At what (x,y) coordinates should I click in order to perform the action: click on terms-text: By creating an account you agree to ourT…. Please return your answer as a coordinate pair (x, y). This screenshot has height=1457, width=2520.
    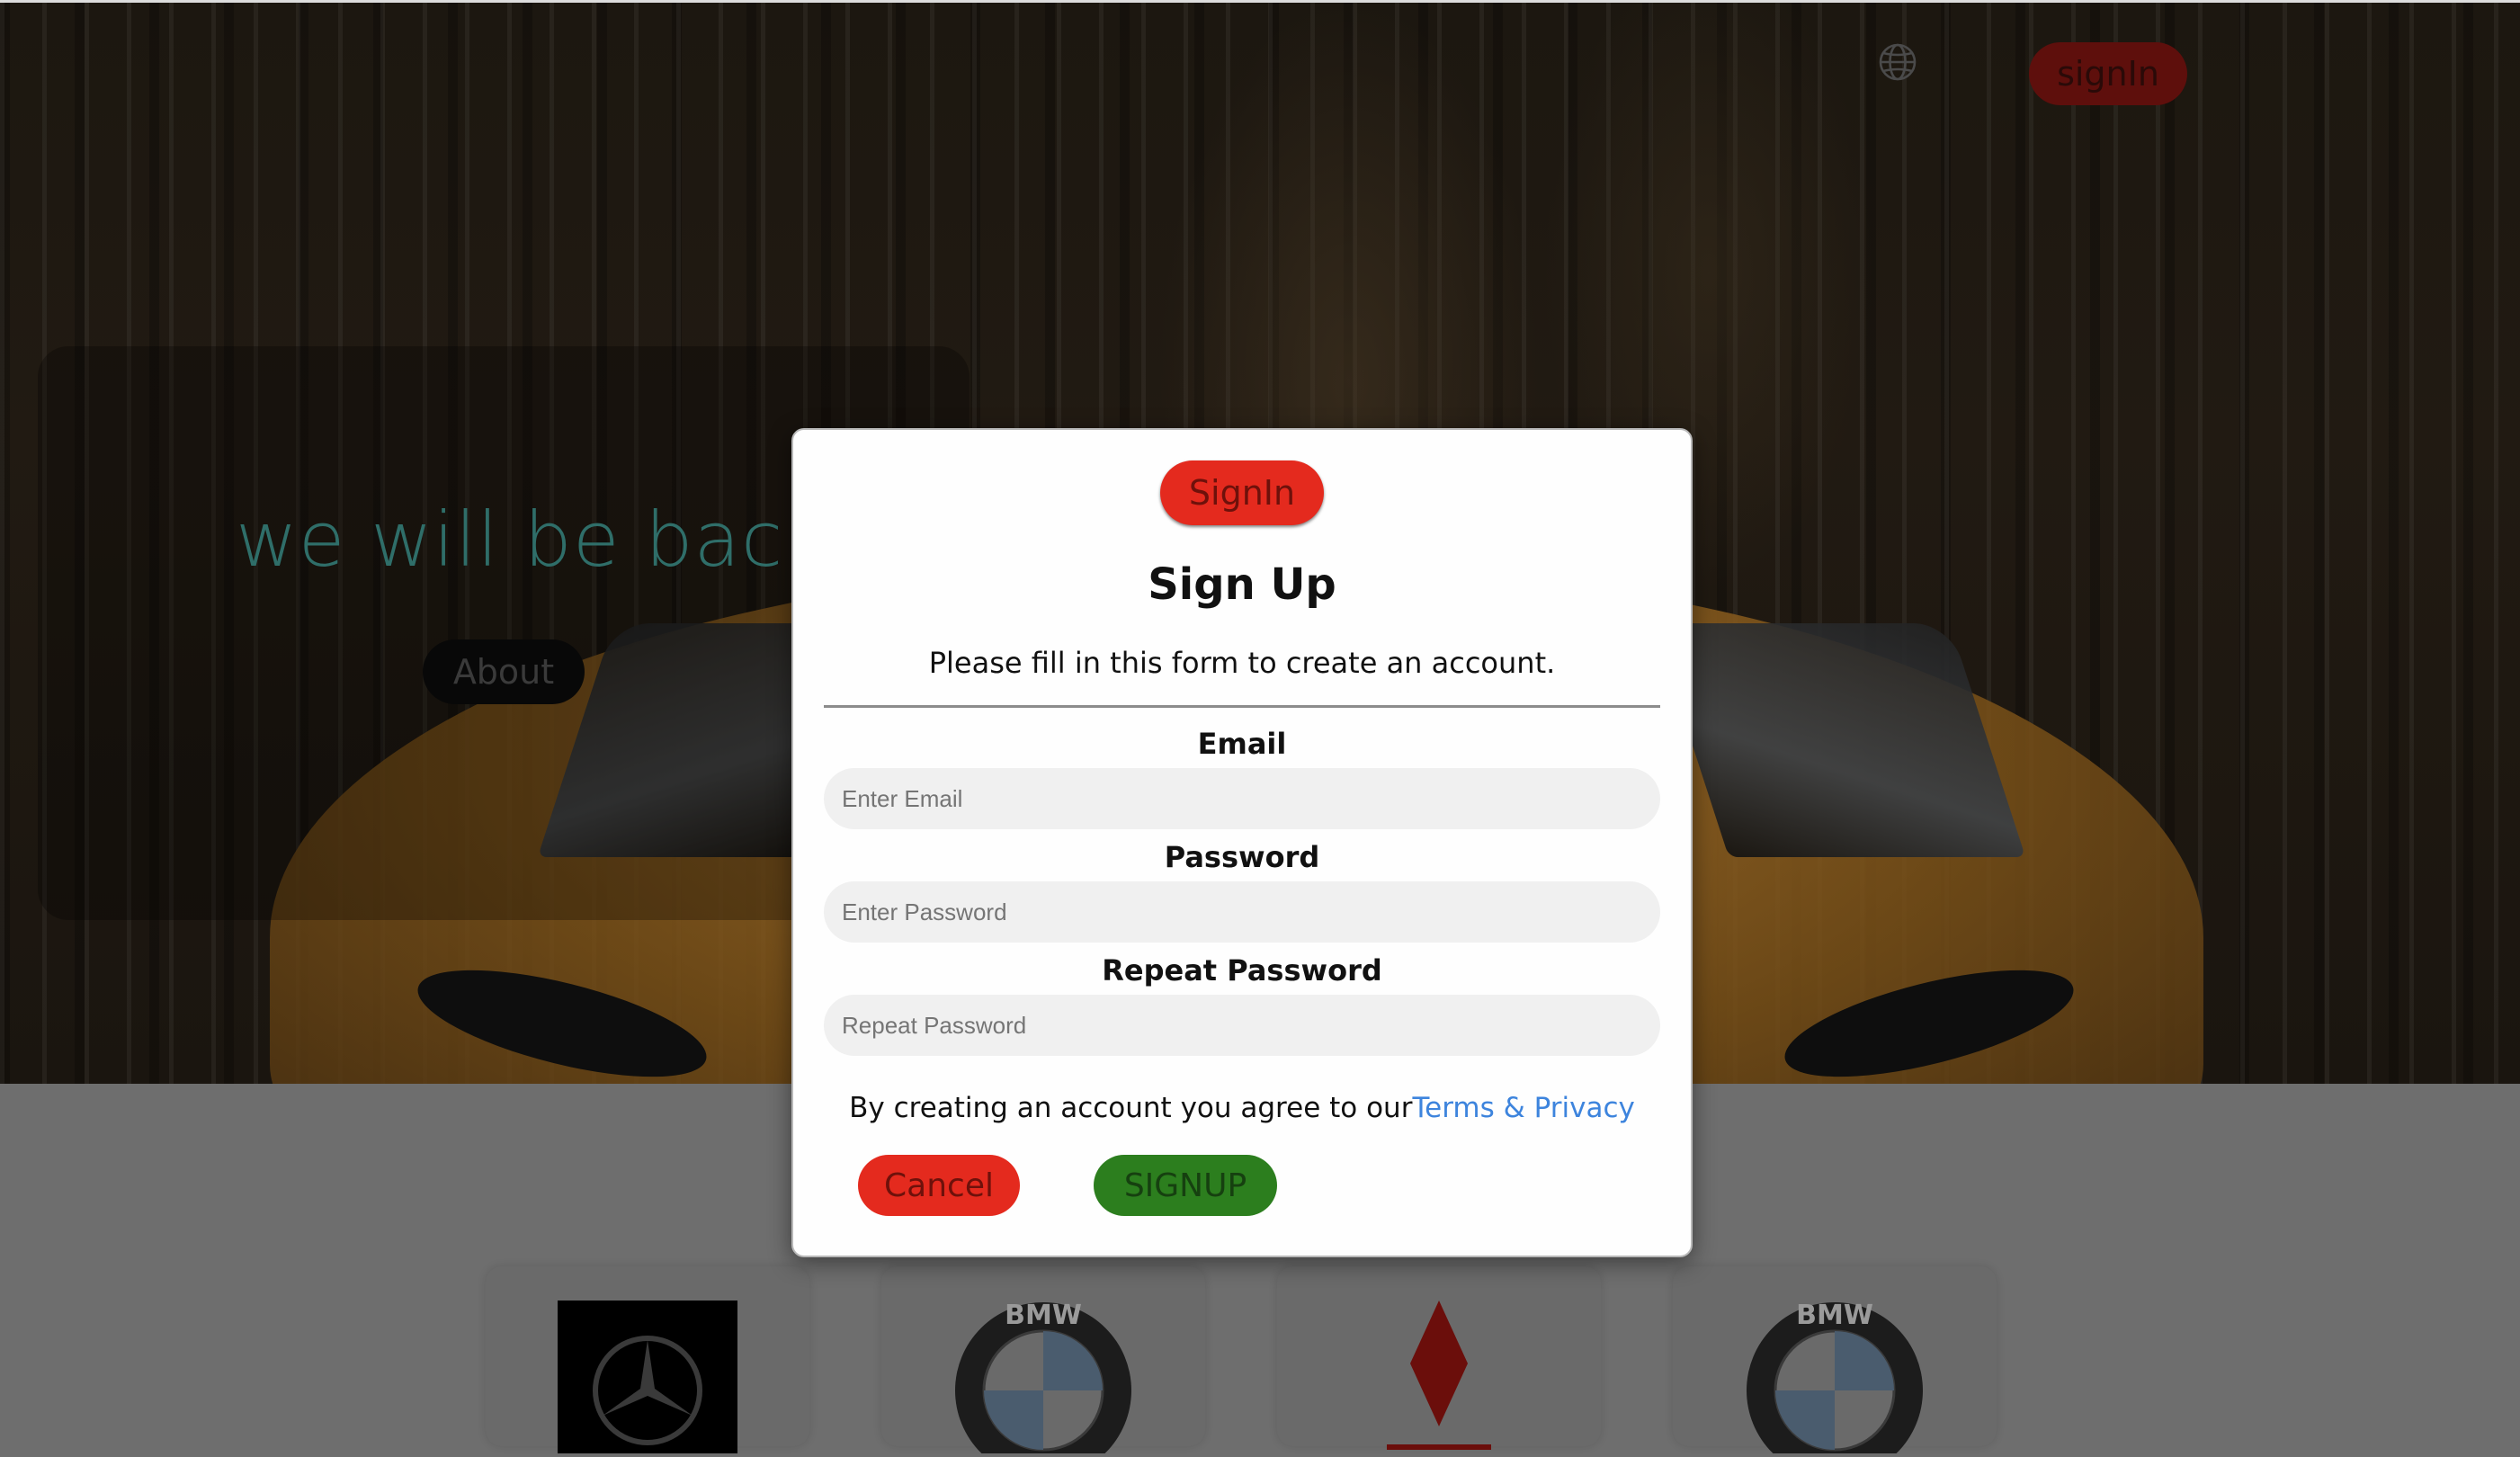
    Looking at the image, I should click on (1242, 1108).